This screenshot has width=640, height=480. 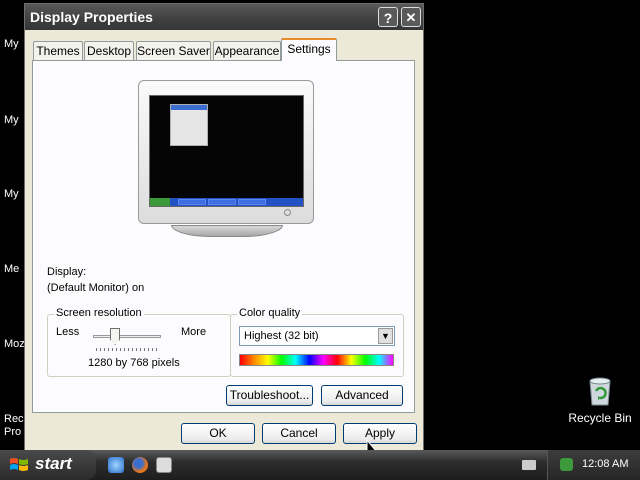 I want to click on resolution-more-label: More, so click(x=194, y=332).